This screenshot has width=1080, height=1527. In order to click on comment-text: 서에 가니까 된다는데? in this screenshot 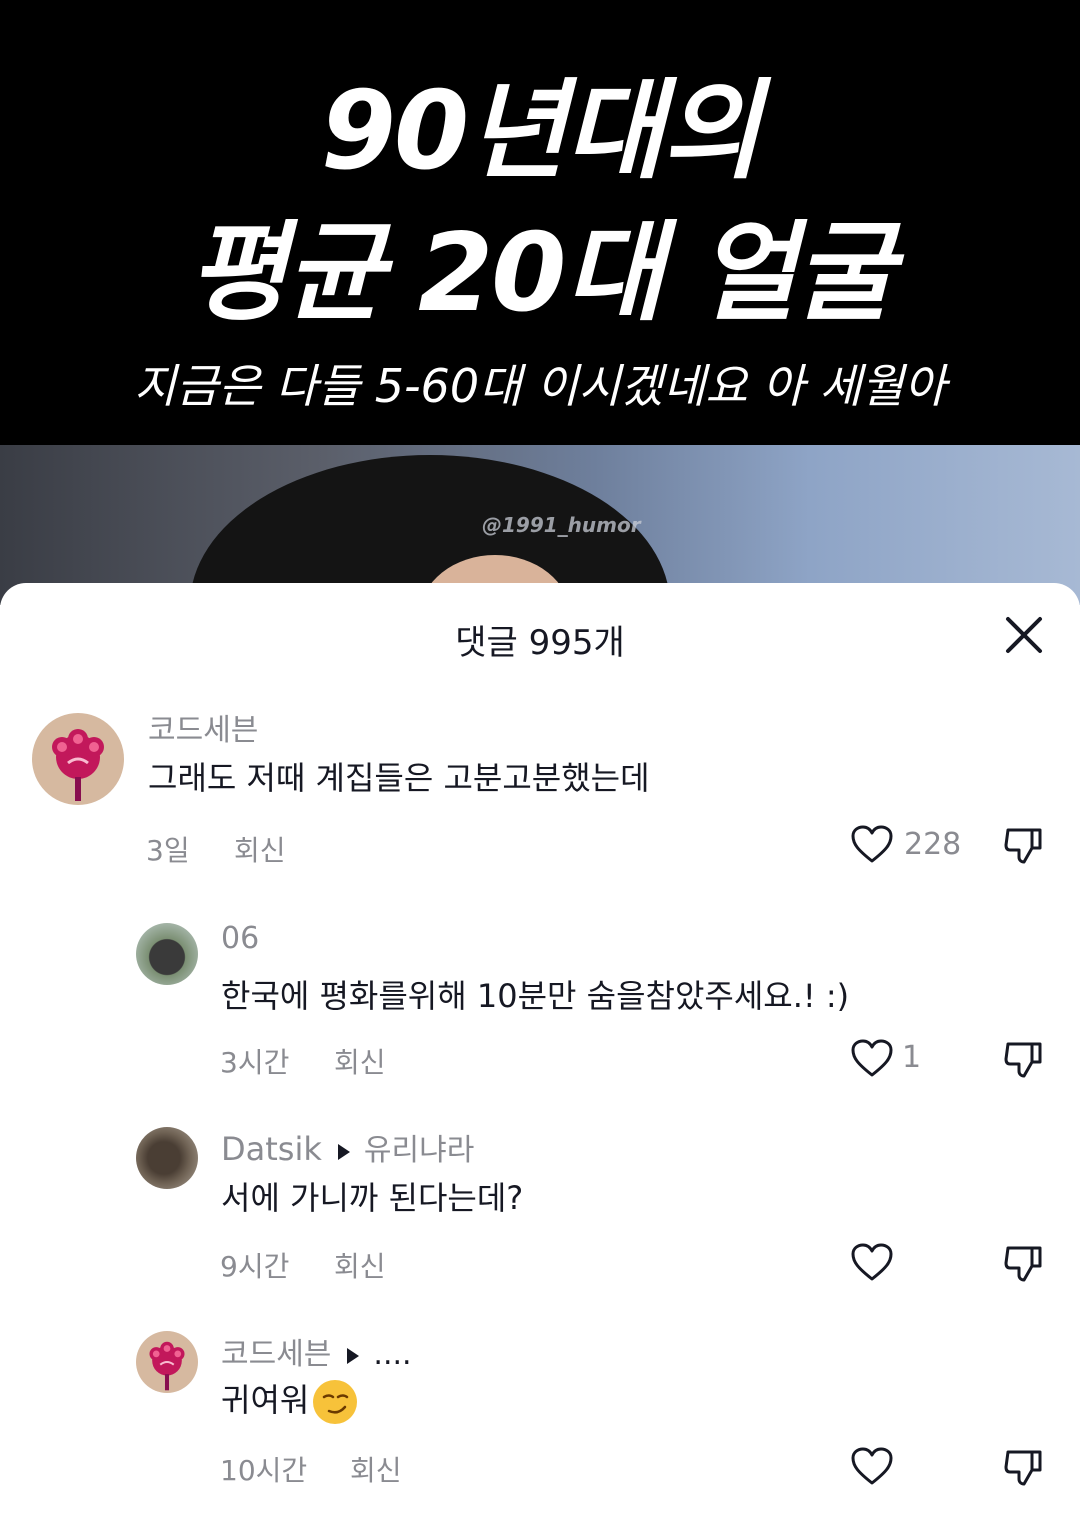, I will do `click(372, 1198)`.